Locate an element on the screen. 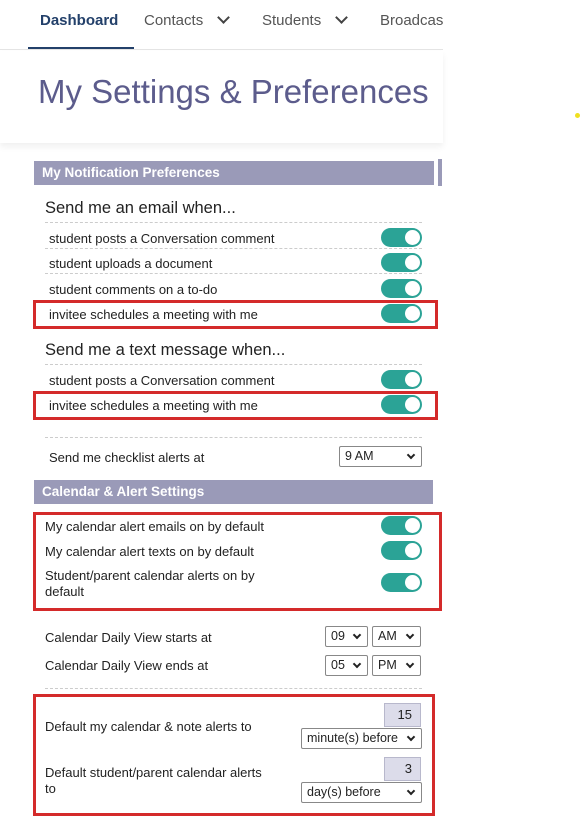 The height and width of the screenshot is (817, 583). nav-tab-label: Dashboard is located at coordinates (79, 20).